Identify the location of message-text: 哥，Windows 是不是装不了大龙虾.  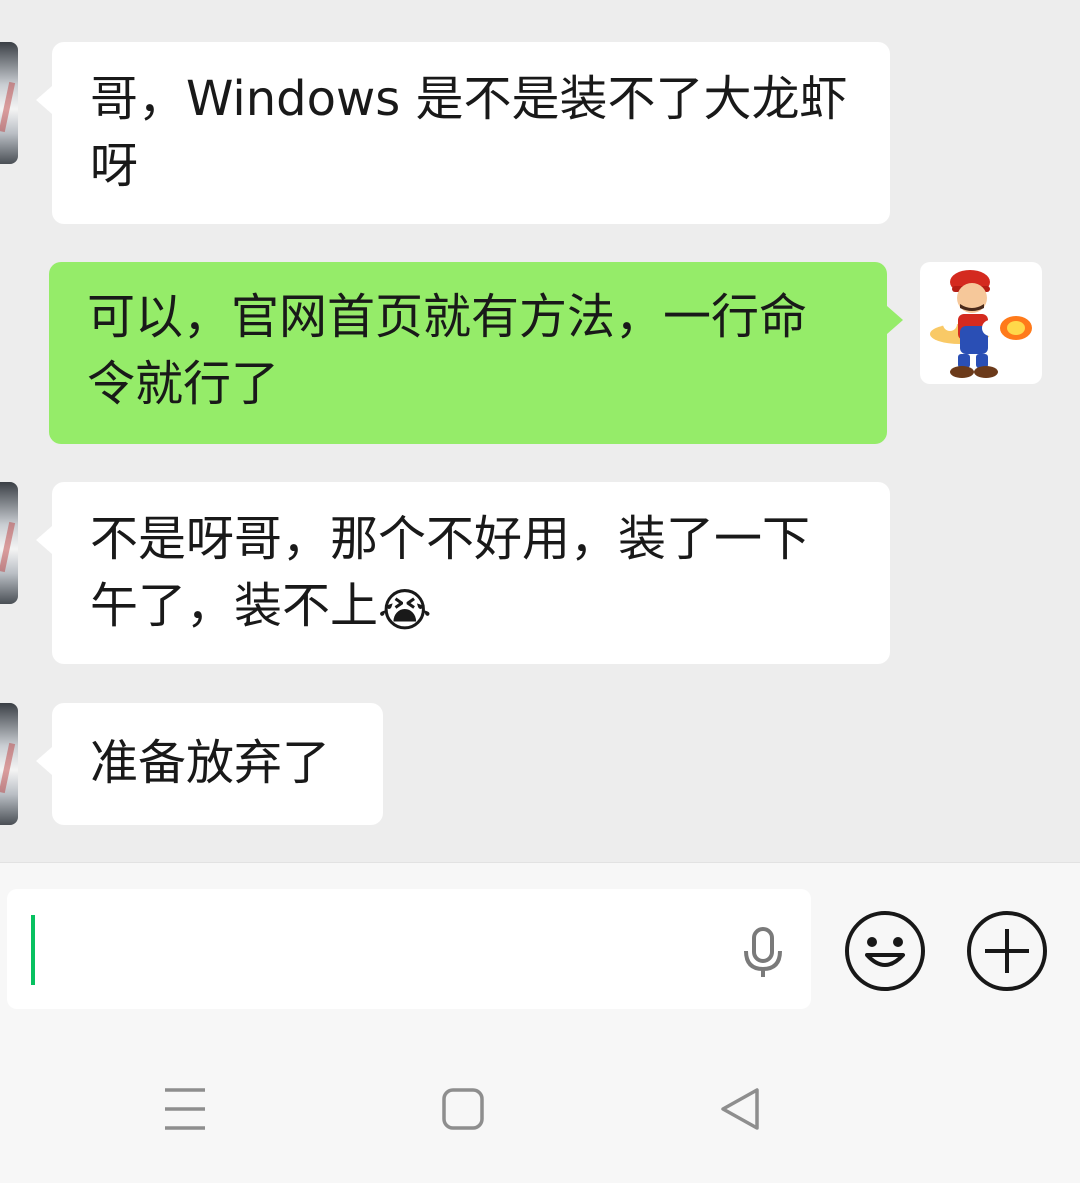
(469, 99).